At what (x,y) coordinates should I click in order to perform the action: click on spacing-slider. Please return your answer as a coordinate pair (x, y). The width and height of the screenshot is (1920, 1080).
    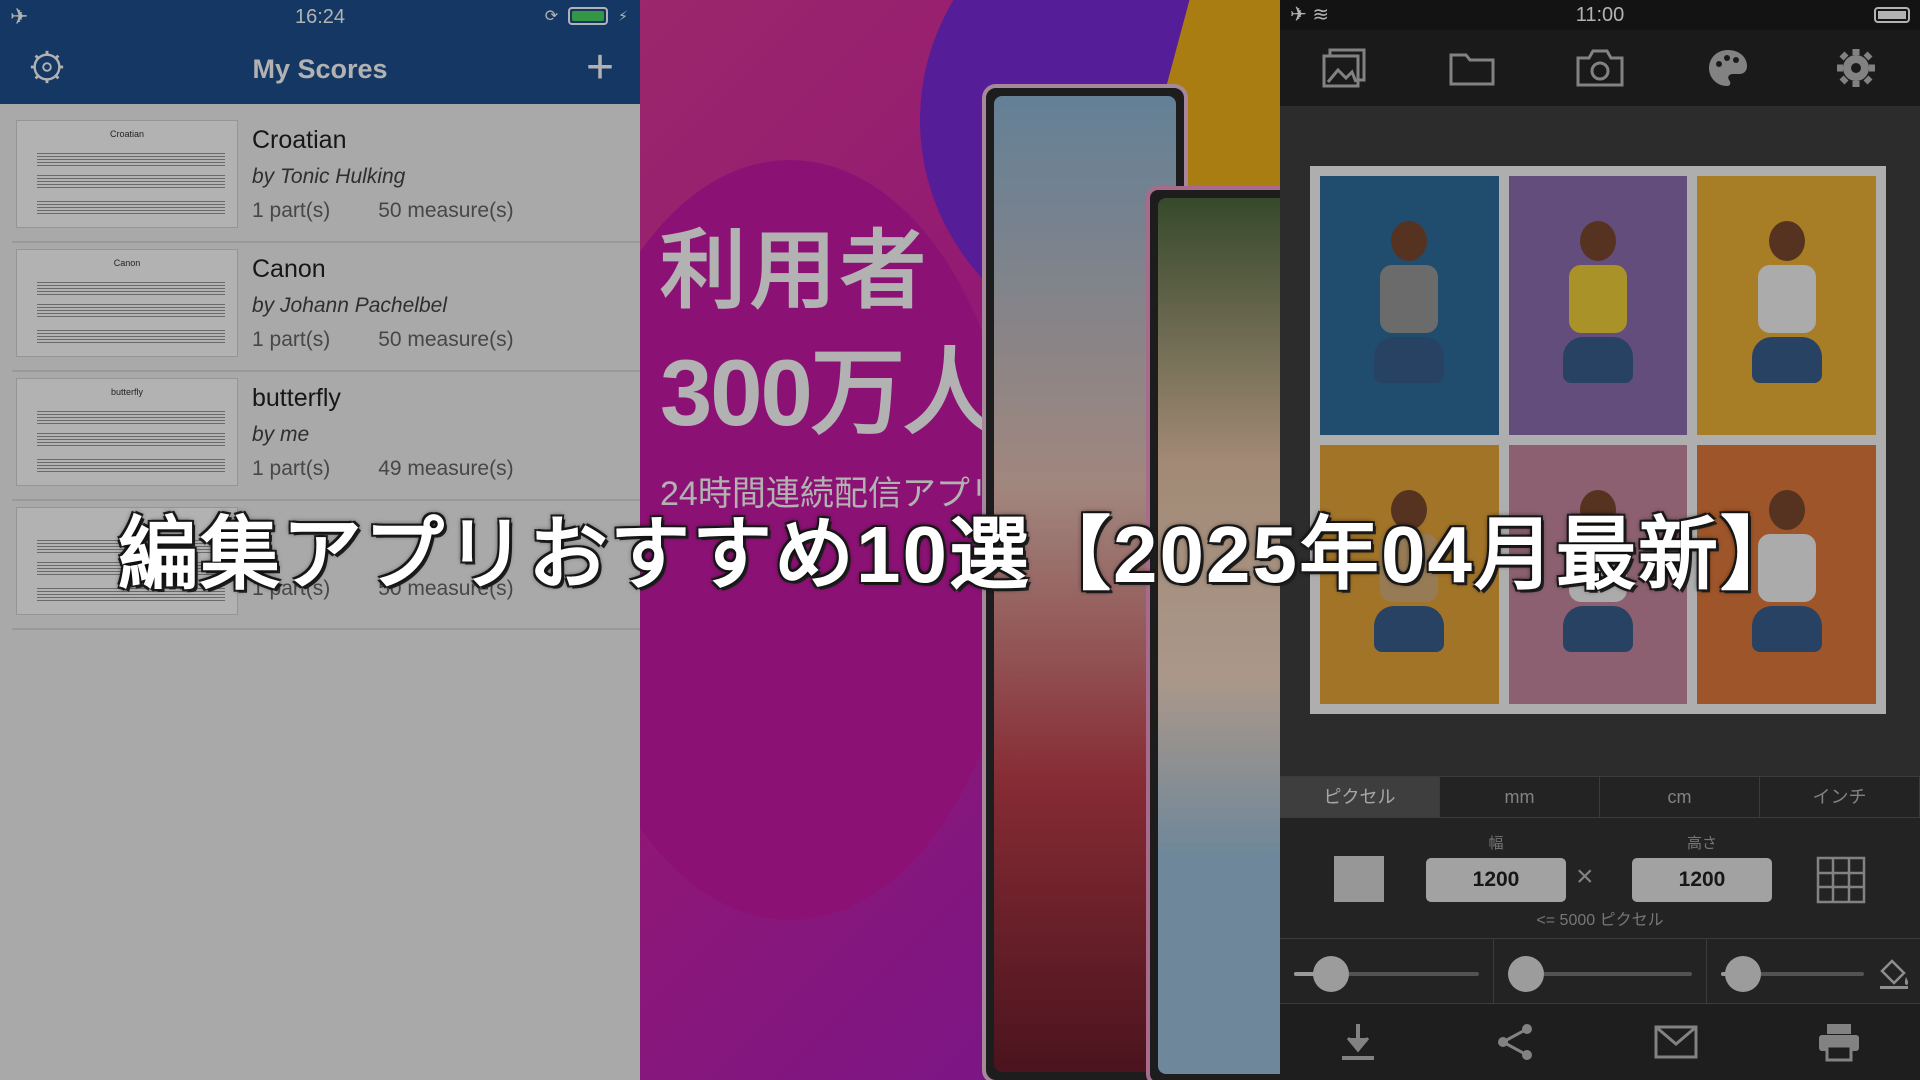
    Looking at the image, I should click on (1813, 971).